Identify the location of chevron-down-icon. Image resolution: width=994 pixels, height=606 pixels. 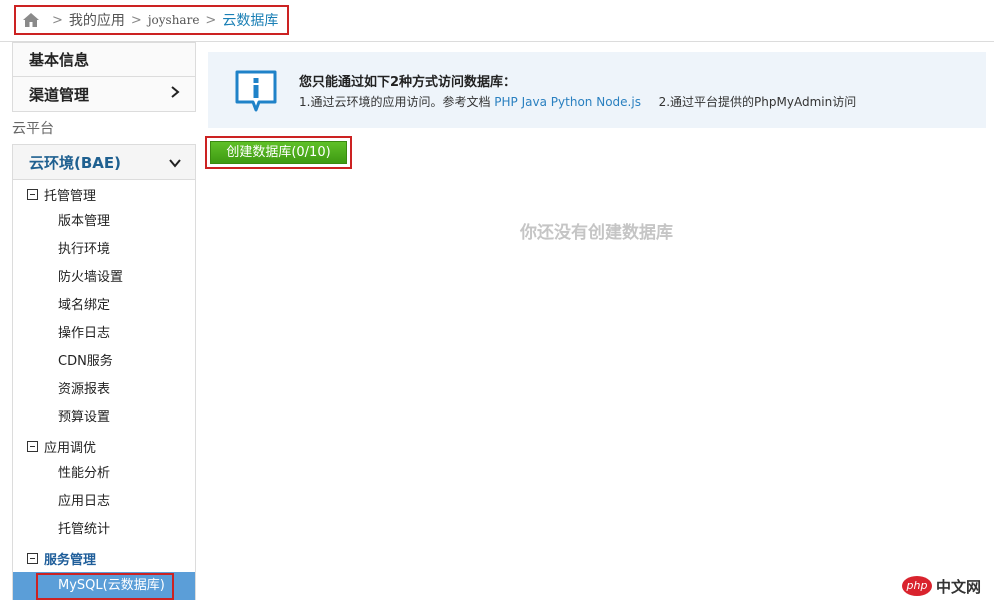
(175, 163).